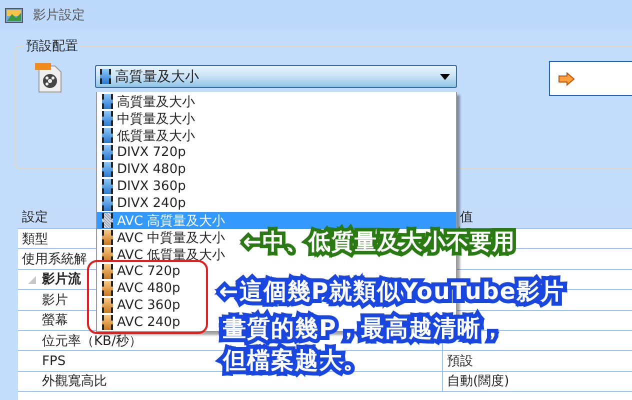 The height and width of the screenshot is (400, 632). What do you see at coordinates (139, 271) in the screenshot?
I see `dropdown-option: AVC 720p` at bounding box center [139, 271].